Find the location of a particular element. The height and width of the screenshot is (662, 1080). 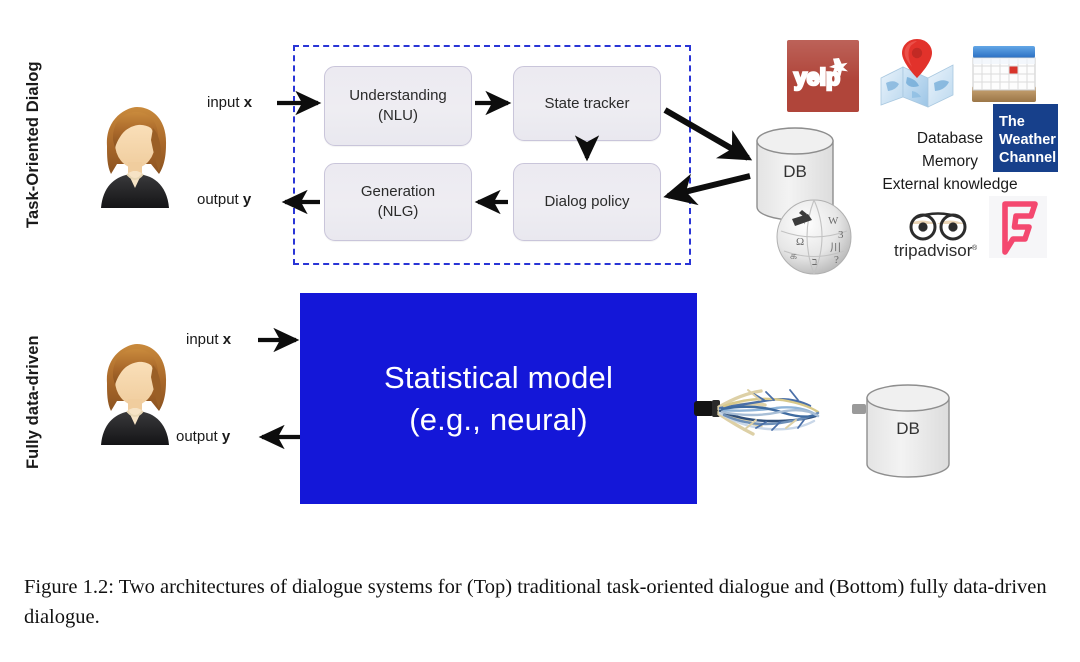

database-label-top: DB is located at coordinates (795, 172).